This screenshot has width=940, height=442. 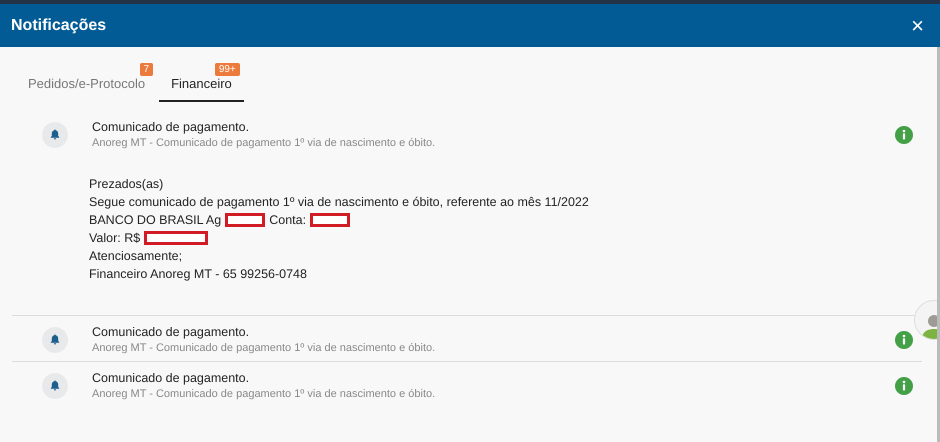 What do you see at coordinates (198, 274) in the screenshot?
I see `message-text: Financeiro Anoreg MT - 65 99256-0748` at bounding box center [198, 274].